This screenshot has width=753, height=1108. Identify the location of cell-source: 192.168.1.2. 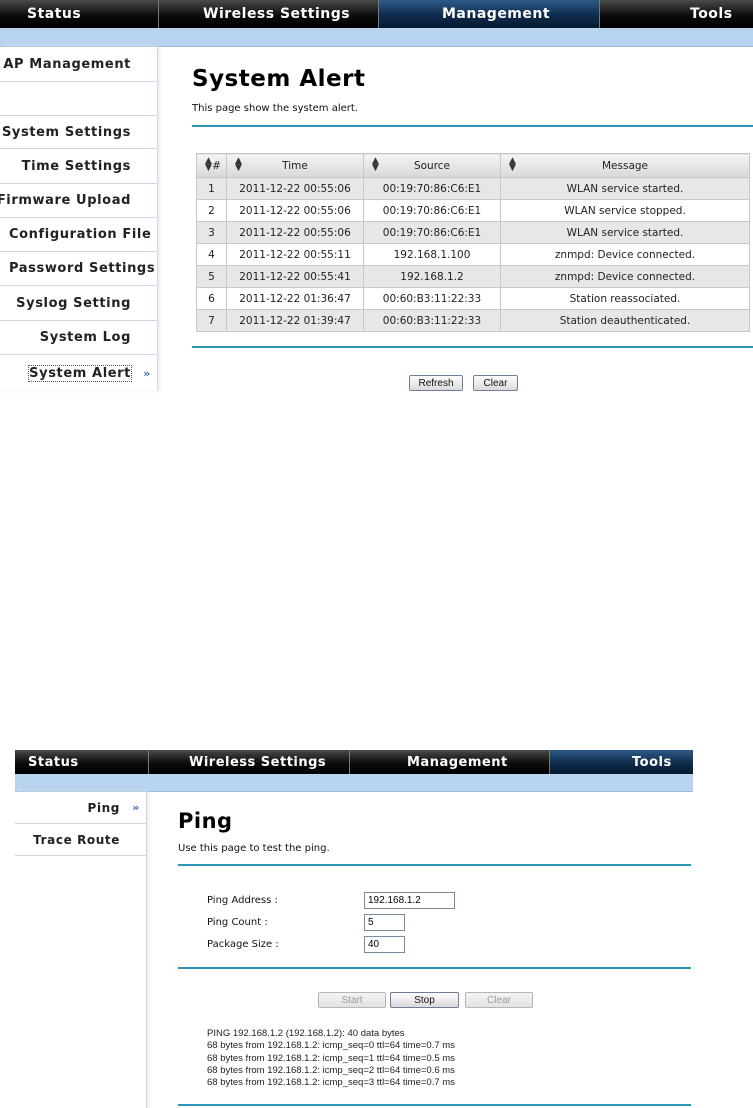
(432, 276).